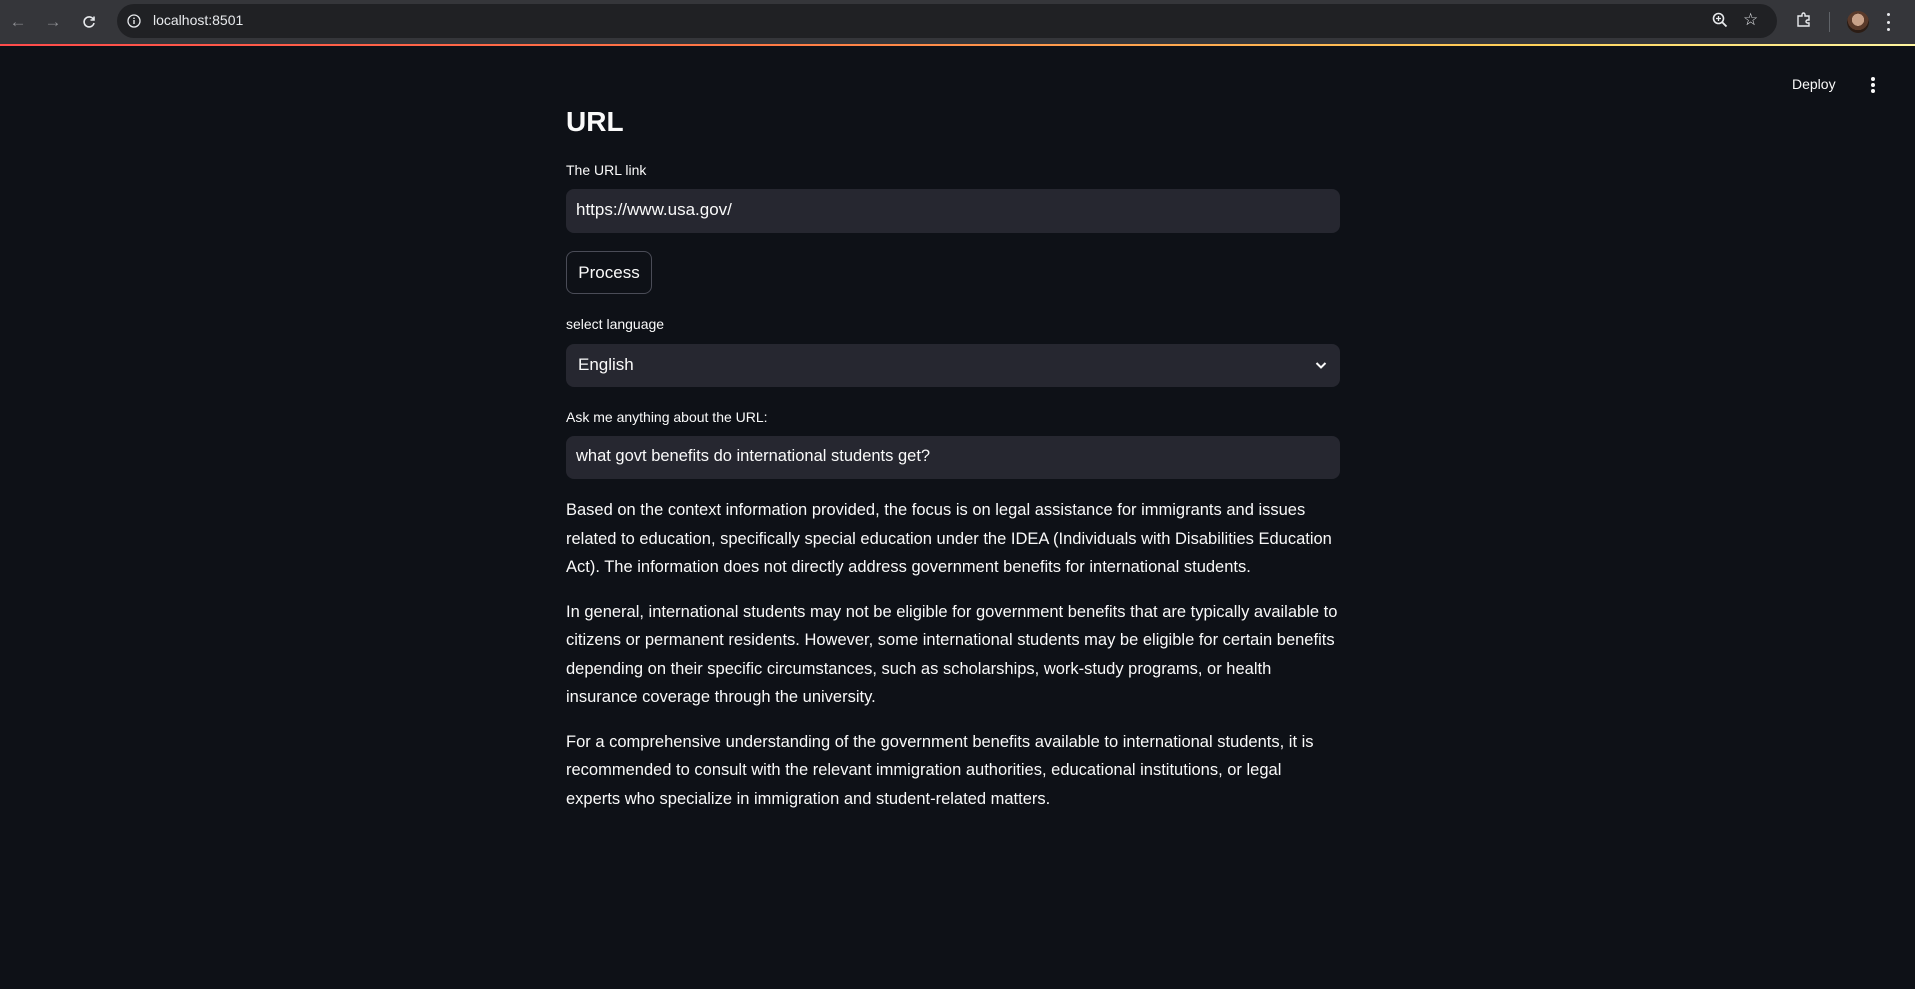 This screenshot has width=1915, height=989. What do you see at coordinates (1814, 84) in the screenshot?
I see `deploy-button: Deploy` at bounding box center [1814, 84].